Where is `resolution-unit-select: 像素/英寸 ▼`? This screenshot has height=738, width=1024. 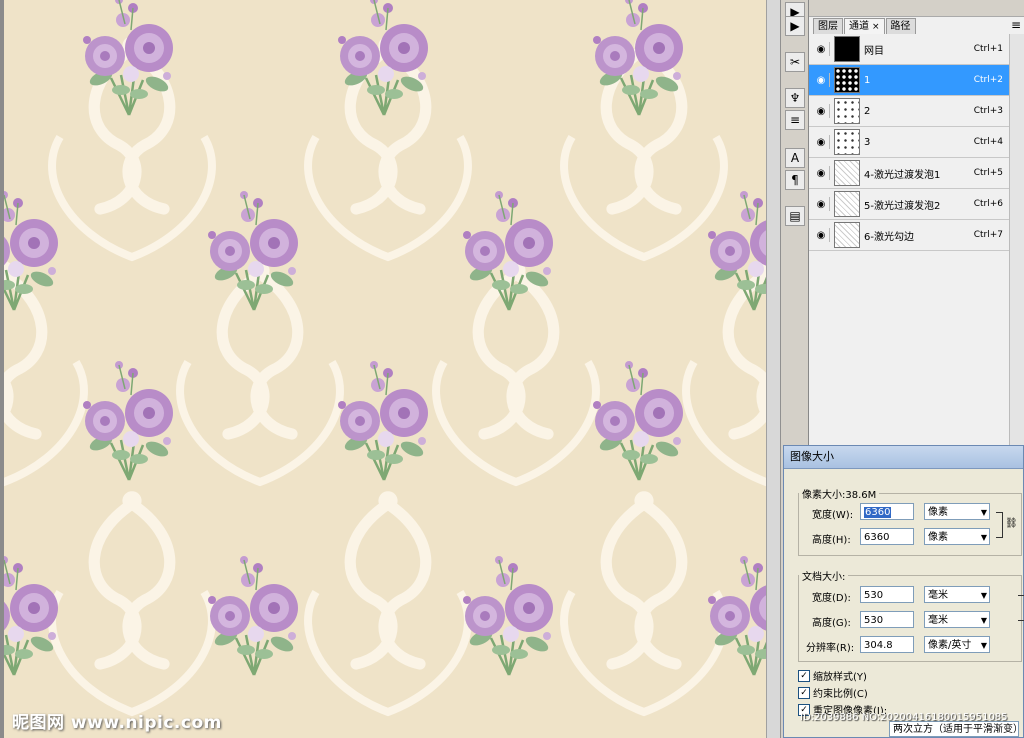
resolution-unit-select: 像素/英寸 ▼ is located at coordinates (957, 644).